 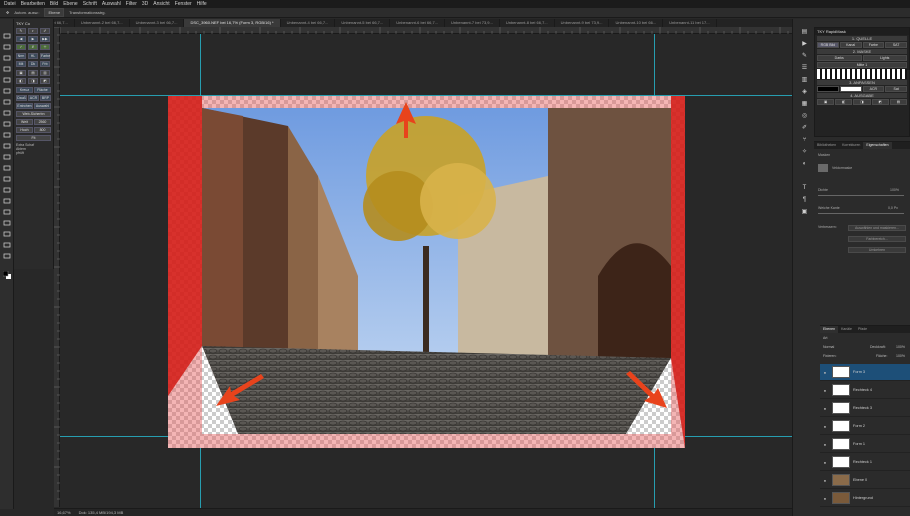 What do you see at coordinates (804, 32) in the screenshot?
I see `panel-tky-icon: ▤` at bounding box center [804, 32].